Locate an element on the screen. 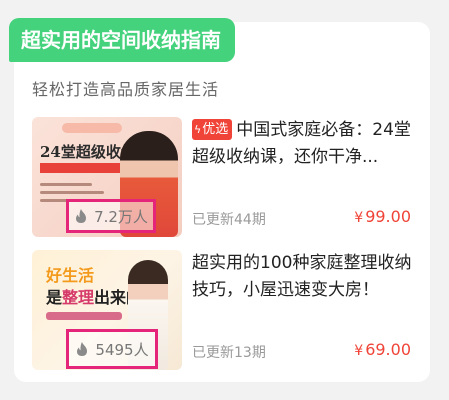 Image resolution: width=449 pixels, height=400 pixels. thumbnail-banner is located at coordinates (92, 128).